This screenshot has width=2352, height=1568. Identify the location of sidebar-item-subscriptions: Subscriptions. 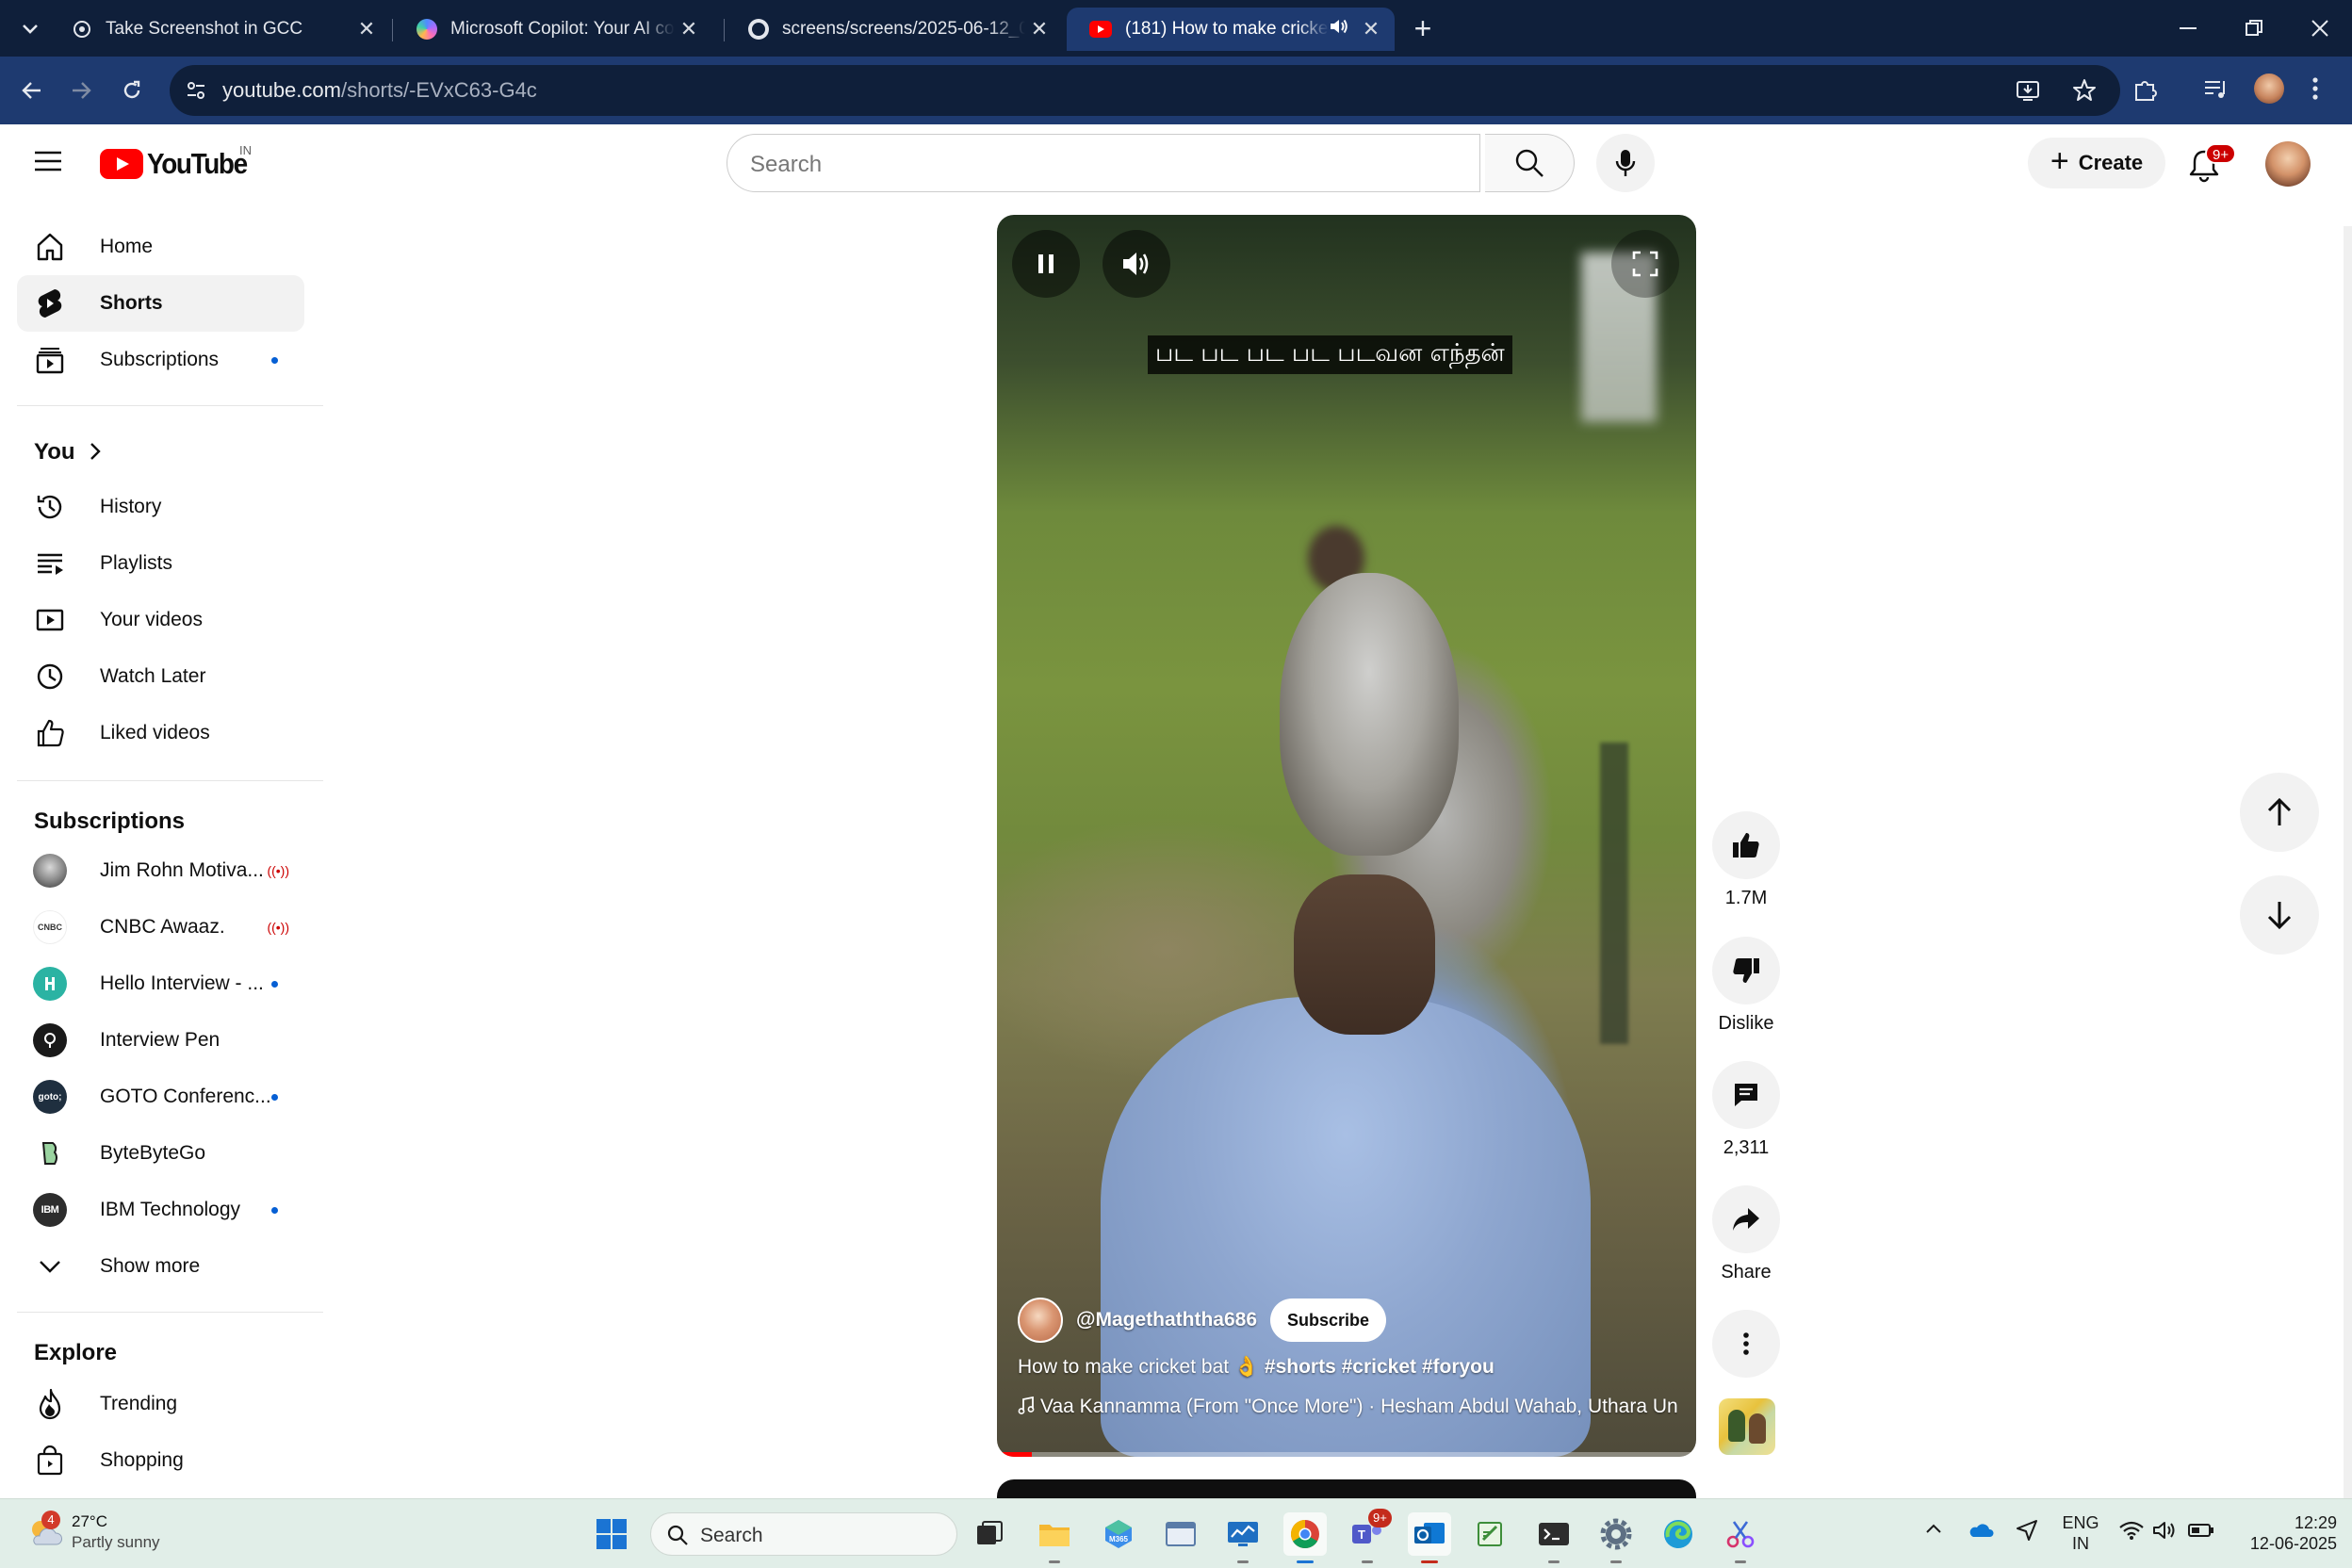
(160, 360).